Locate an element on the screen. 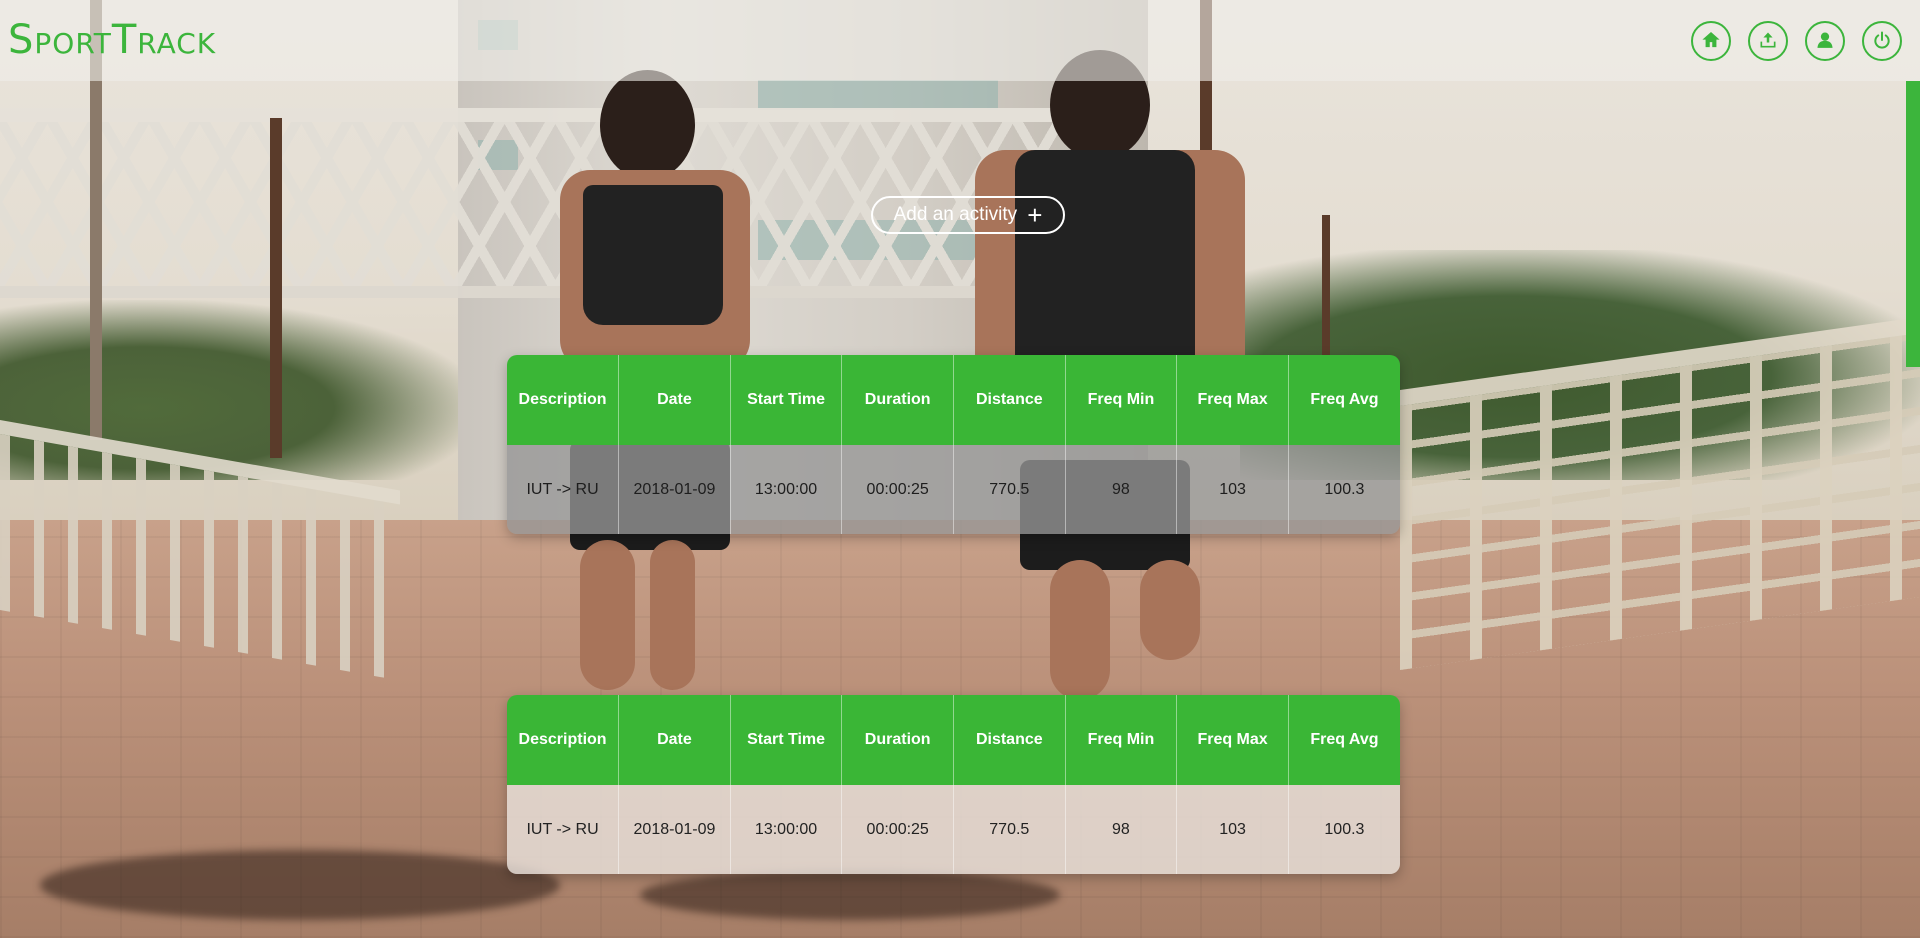 The height and width of the screenshot is (938, 1920). scrollbar-thumb is located at coordinates (1913, 224).